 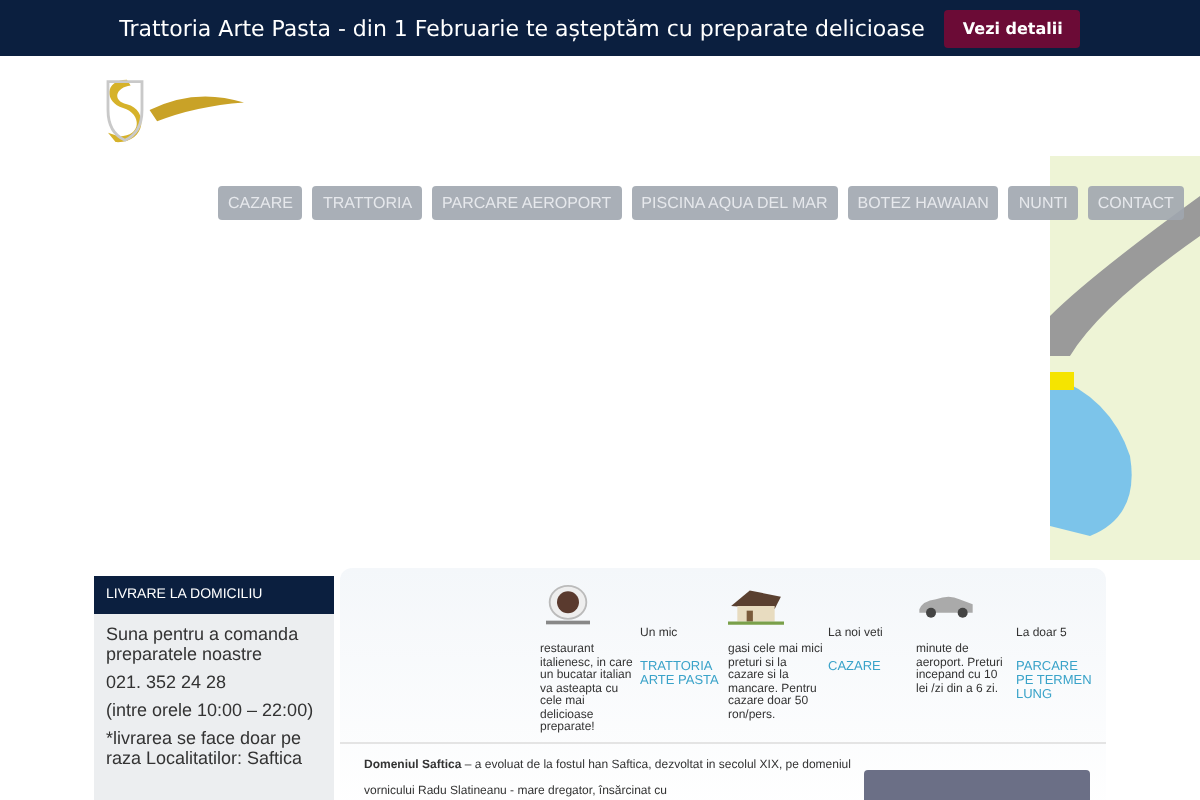 What do you see at coordinates (203, 644) in the screenshot?
I see `sidebar-text: Suna pentru a comanda preparatele noastre` at bounding box center [203, 644].